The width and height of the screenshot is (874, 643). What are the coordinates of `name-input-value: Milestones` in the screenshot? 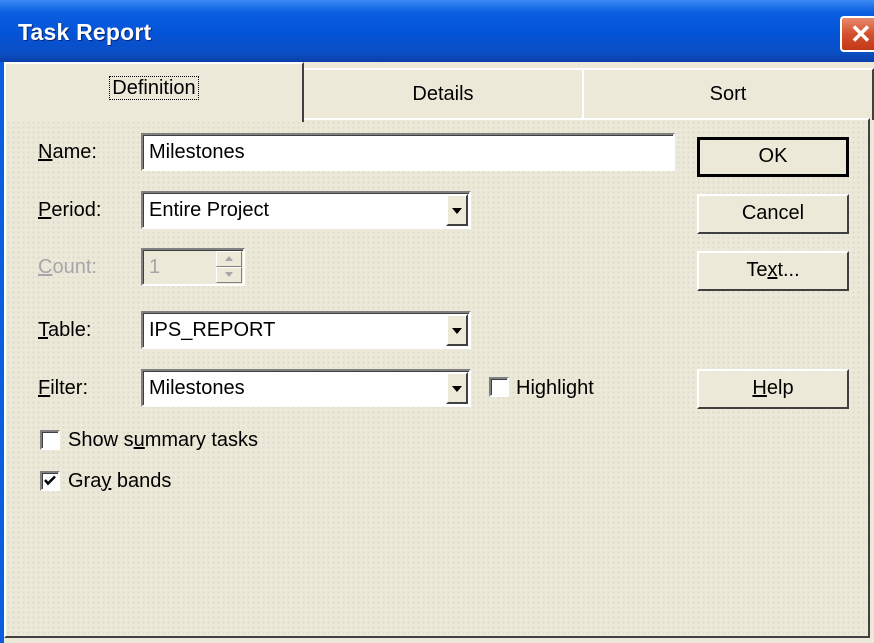 It's located at (197, 152).